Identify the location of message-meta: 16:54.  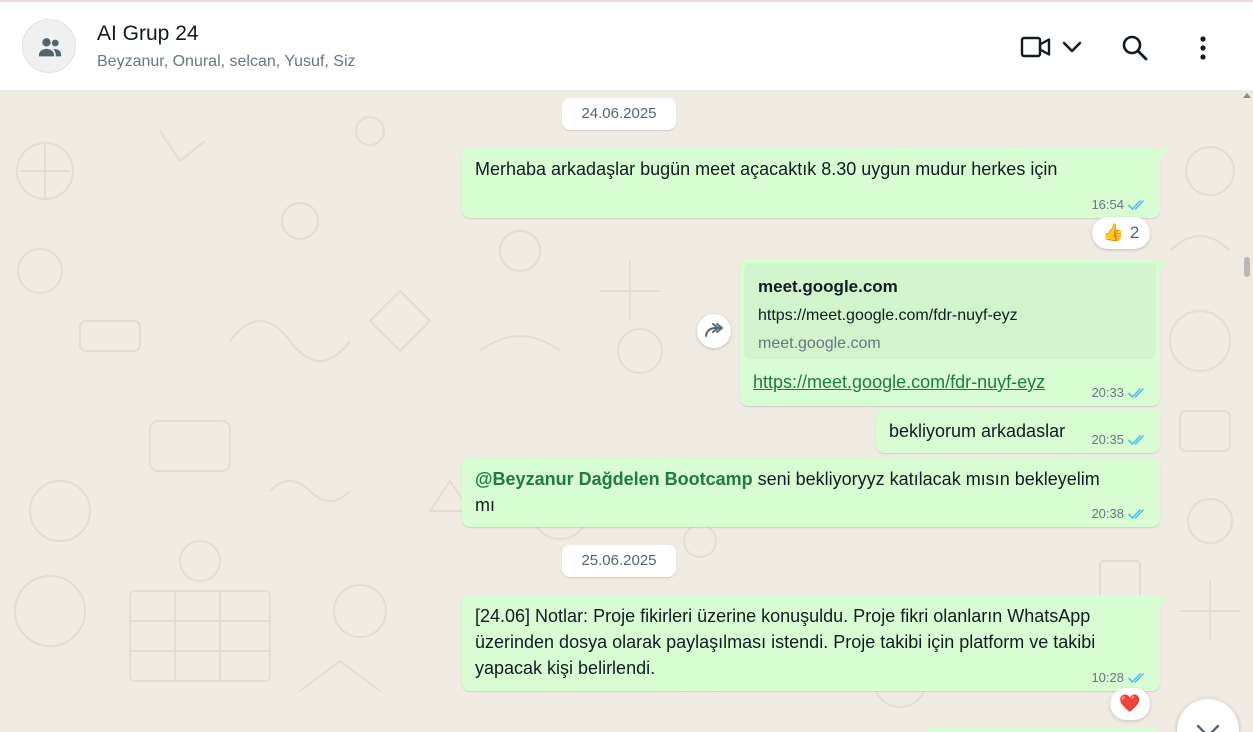
(1120, 204).